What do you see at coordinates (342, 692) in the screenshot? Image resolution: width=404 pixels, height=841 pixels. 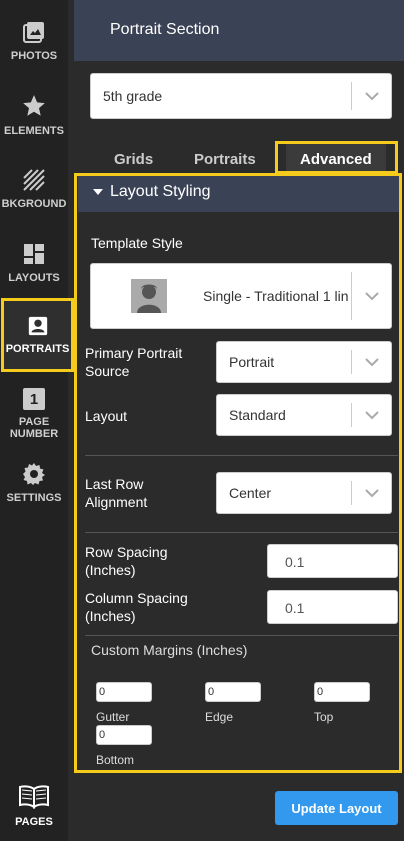 I see `top-input: 0` at bounding box center [342, 692].